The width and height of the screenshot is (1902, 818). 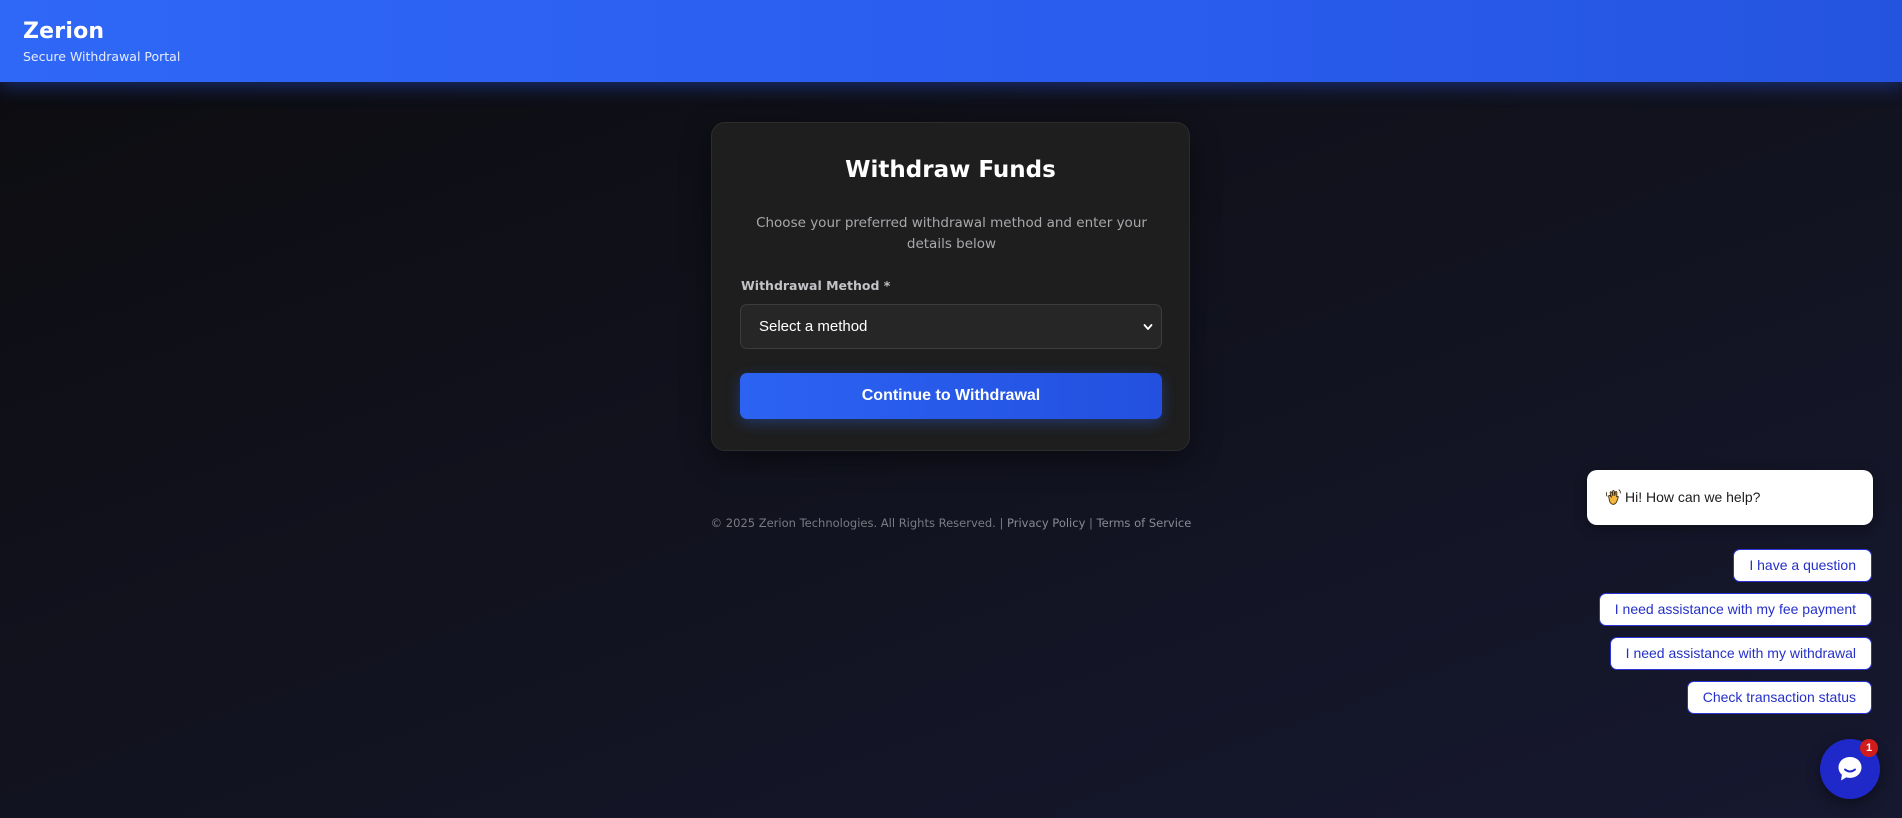 What do you see at coordinates (102, 56) in the screenshot?
I see `brand-subtitle: Secure Withdrawal Portal` at bounding box center [102, 56].